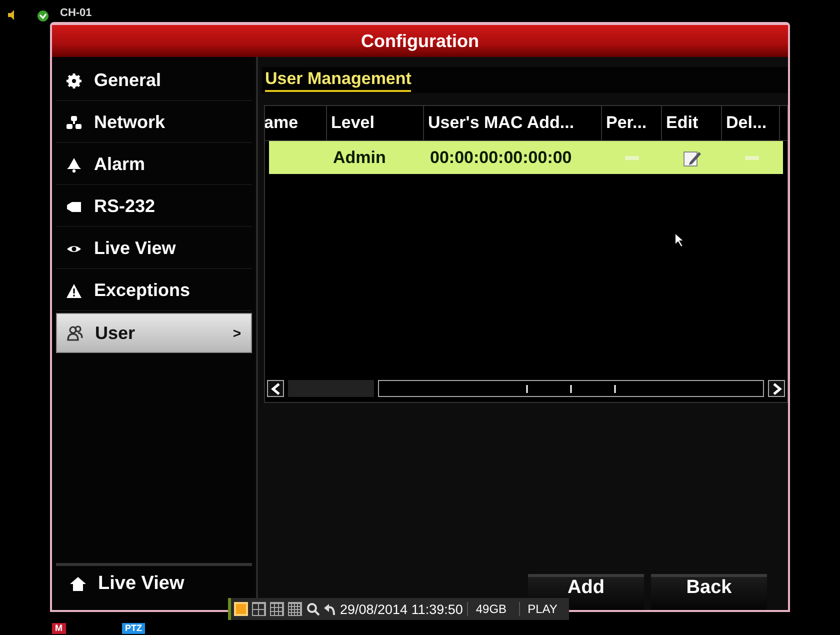 Image resolution: width=840 pixels, height=635 pixels. What do you see at coordinates (359, 158) in the screenshot?
I see `table-cell-text: Admin` at bounding box center [359, 158].